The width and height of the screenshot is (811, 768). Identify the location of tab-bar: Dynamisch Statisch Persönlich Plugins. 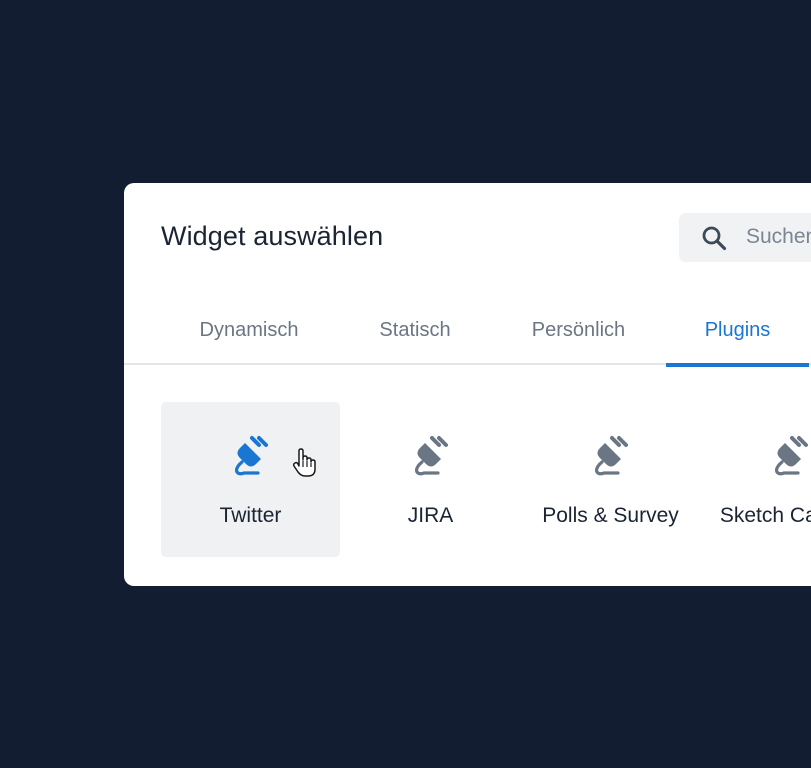
(467, 330).